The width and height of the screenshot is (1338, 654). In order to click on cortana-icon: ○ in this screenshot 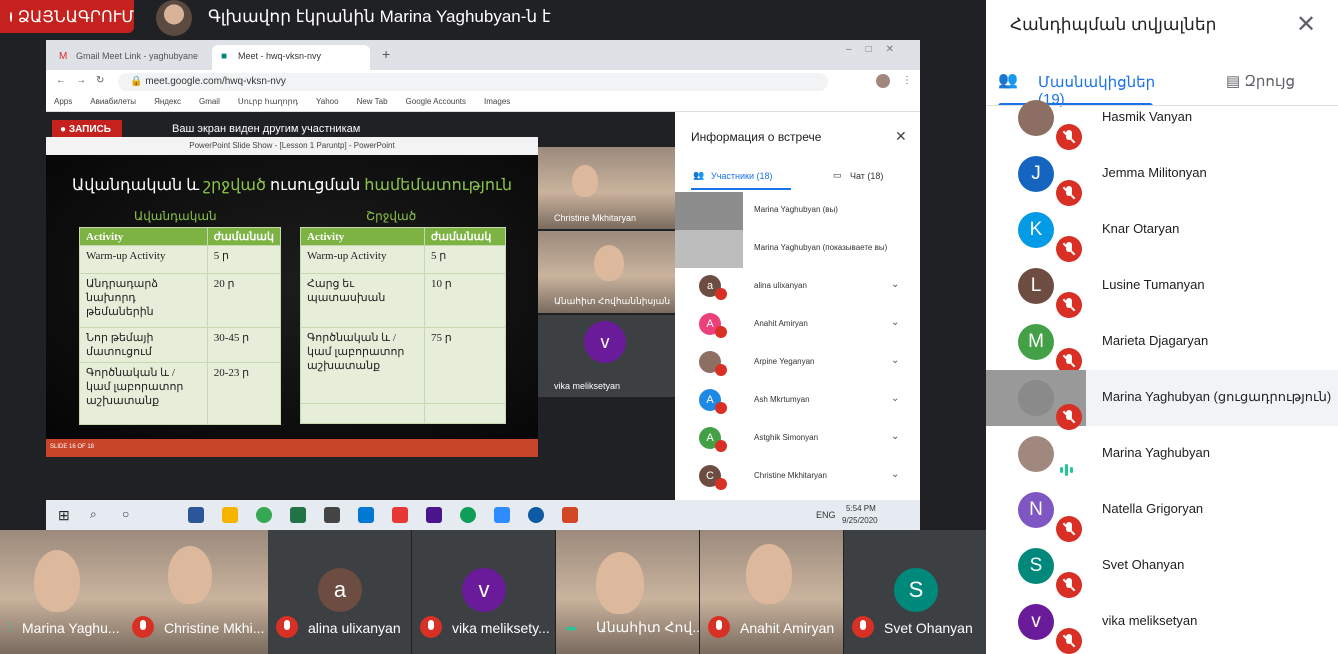, I will do `click(125, 514)`.